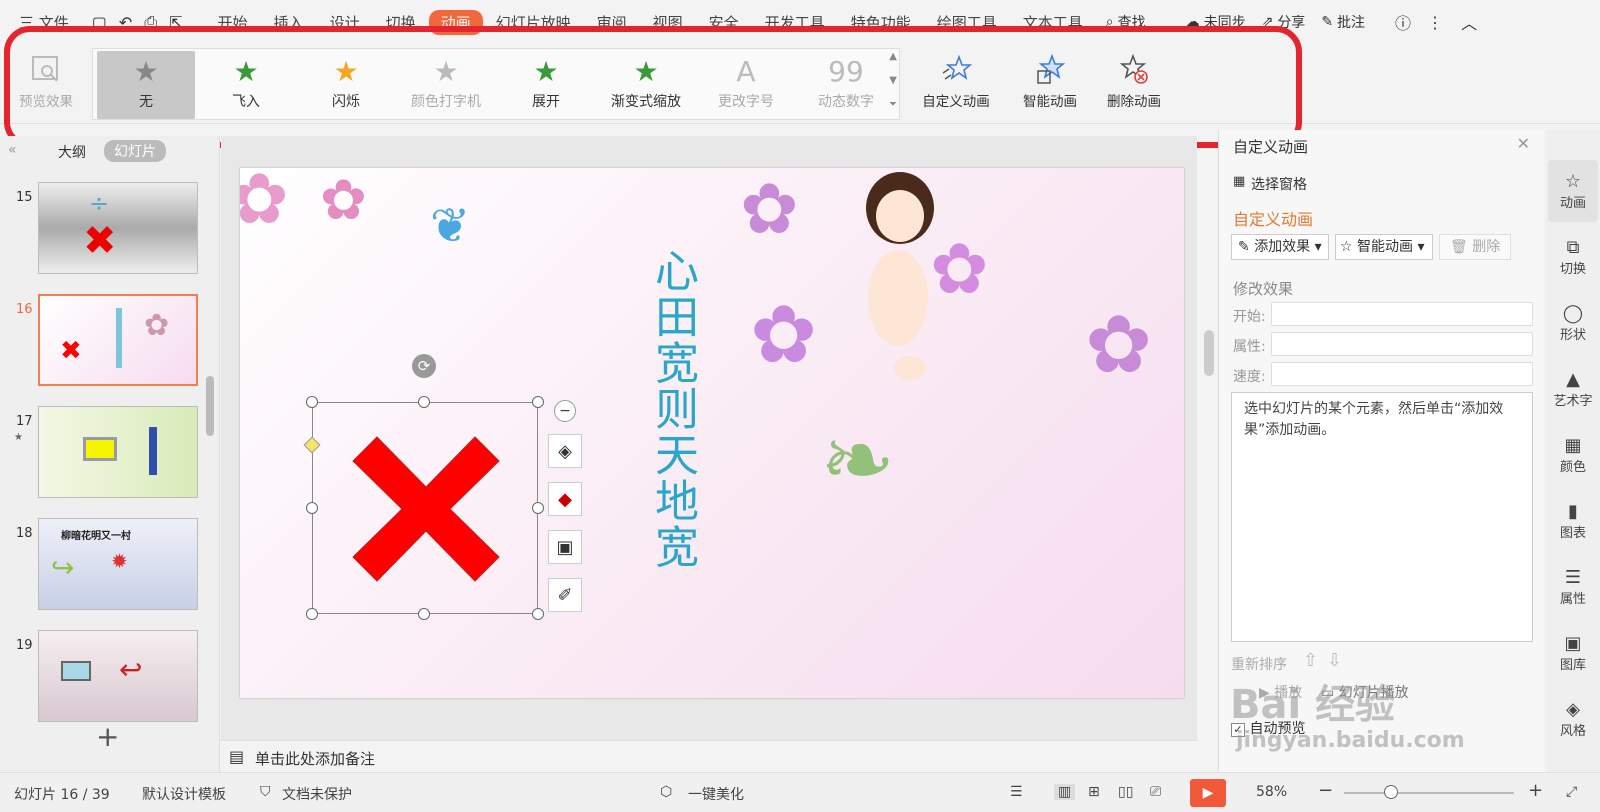 The width and height of the screenshot is (1600, 812). I want to click on help-icon: ⓘ, so click(1403, 22).